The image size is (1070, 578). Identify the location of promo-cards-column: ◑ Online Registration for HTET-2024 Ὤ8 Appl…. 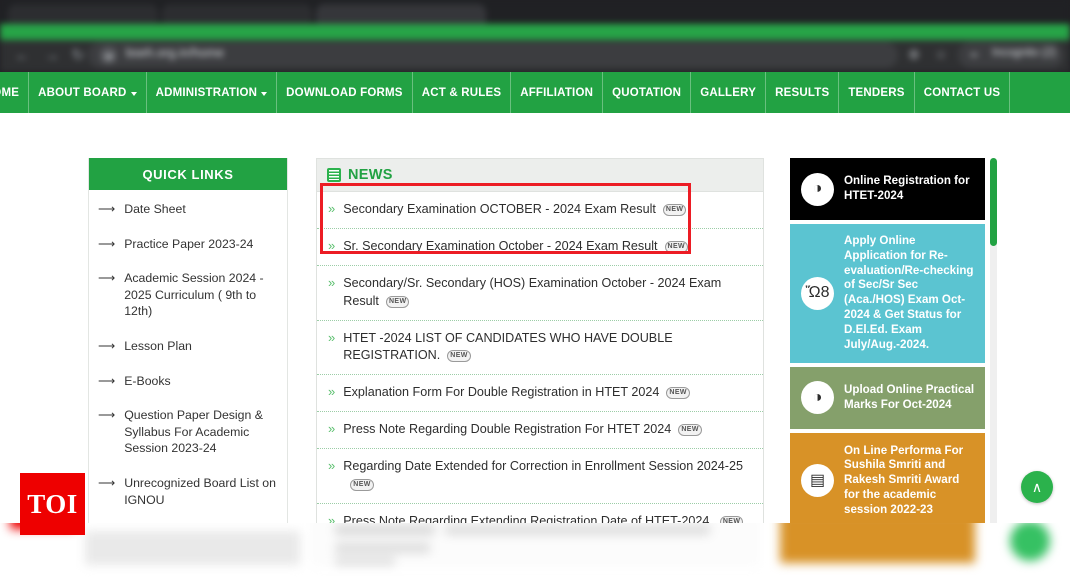
(893, 347).